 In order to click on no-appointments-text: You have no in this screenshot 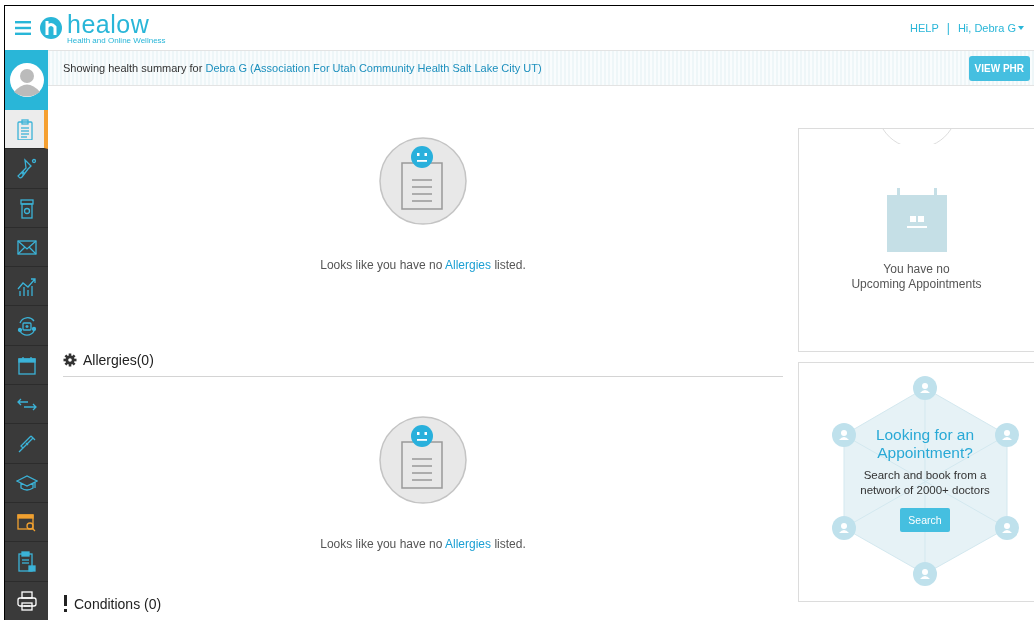, I will do `click(916, 269)`.